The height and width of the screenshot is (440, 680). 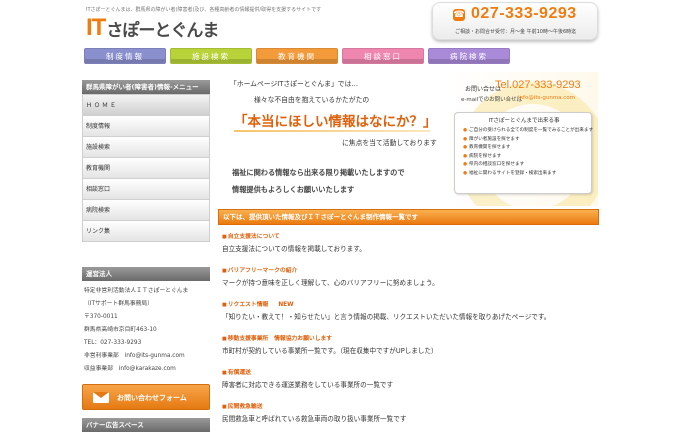 I want to click on sidebar-menu-title: 群馬県障がい者(障害者)情報-メニュー, so click(x=146, y=87).